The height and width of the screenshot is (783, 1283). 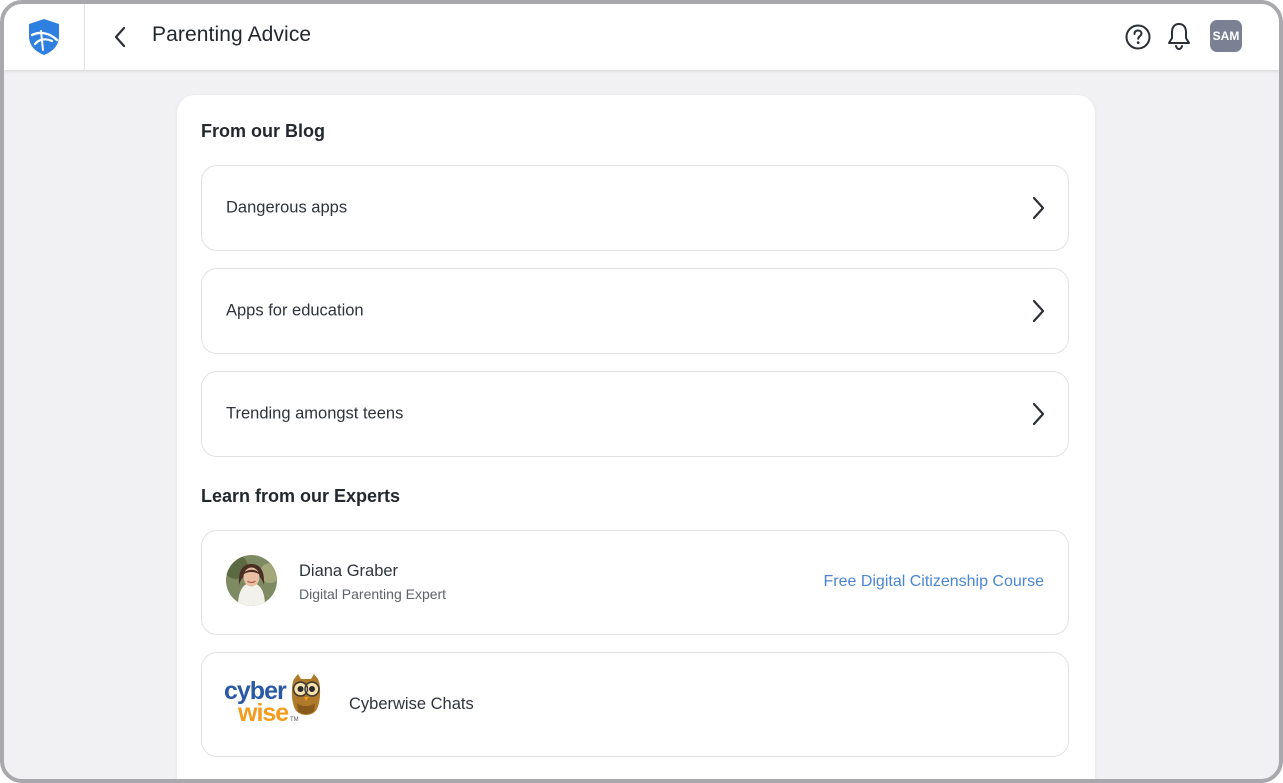 I want to click on top-bar: Parenting Advice SAM, so click(x=641, y=37).